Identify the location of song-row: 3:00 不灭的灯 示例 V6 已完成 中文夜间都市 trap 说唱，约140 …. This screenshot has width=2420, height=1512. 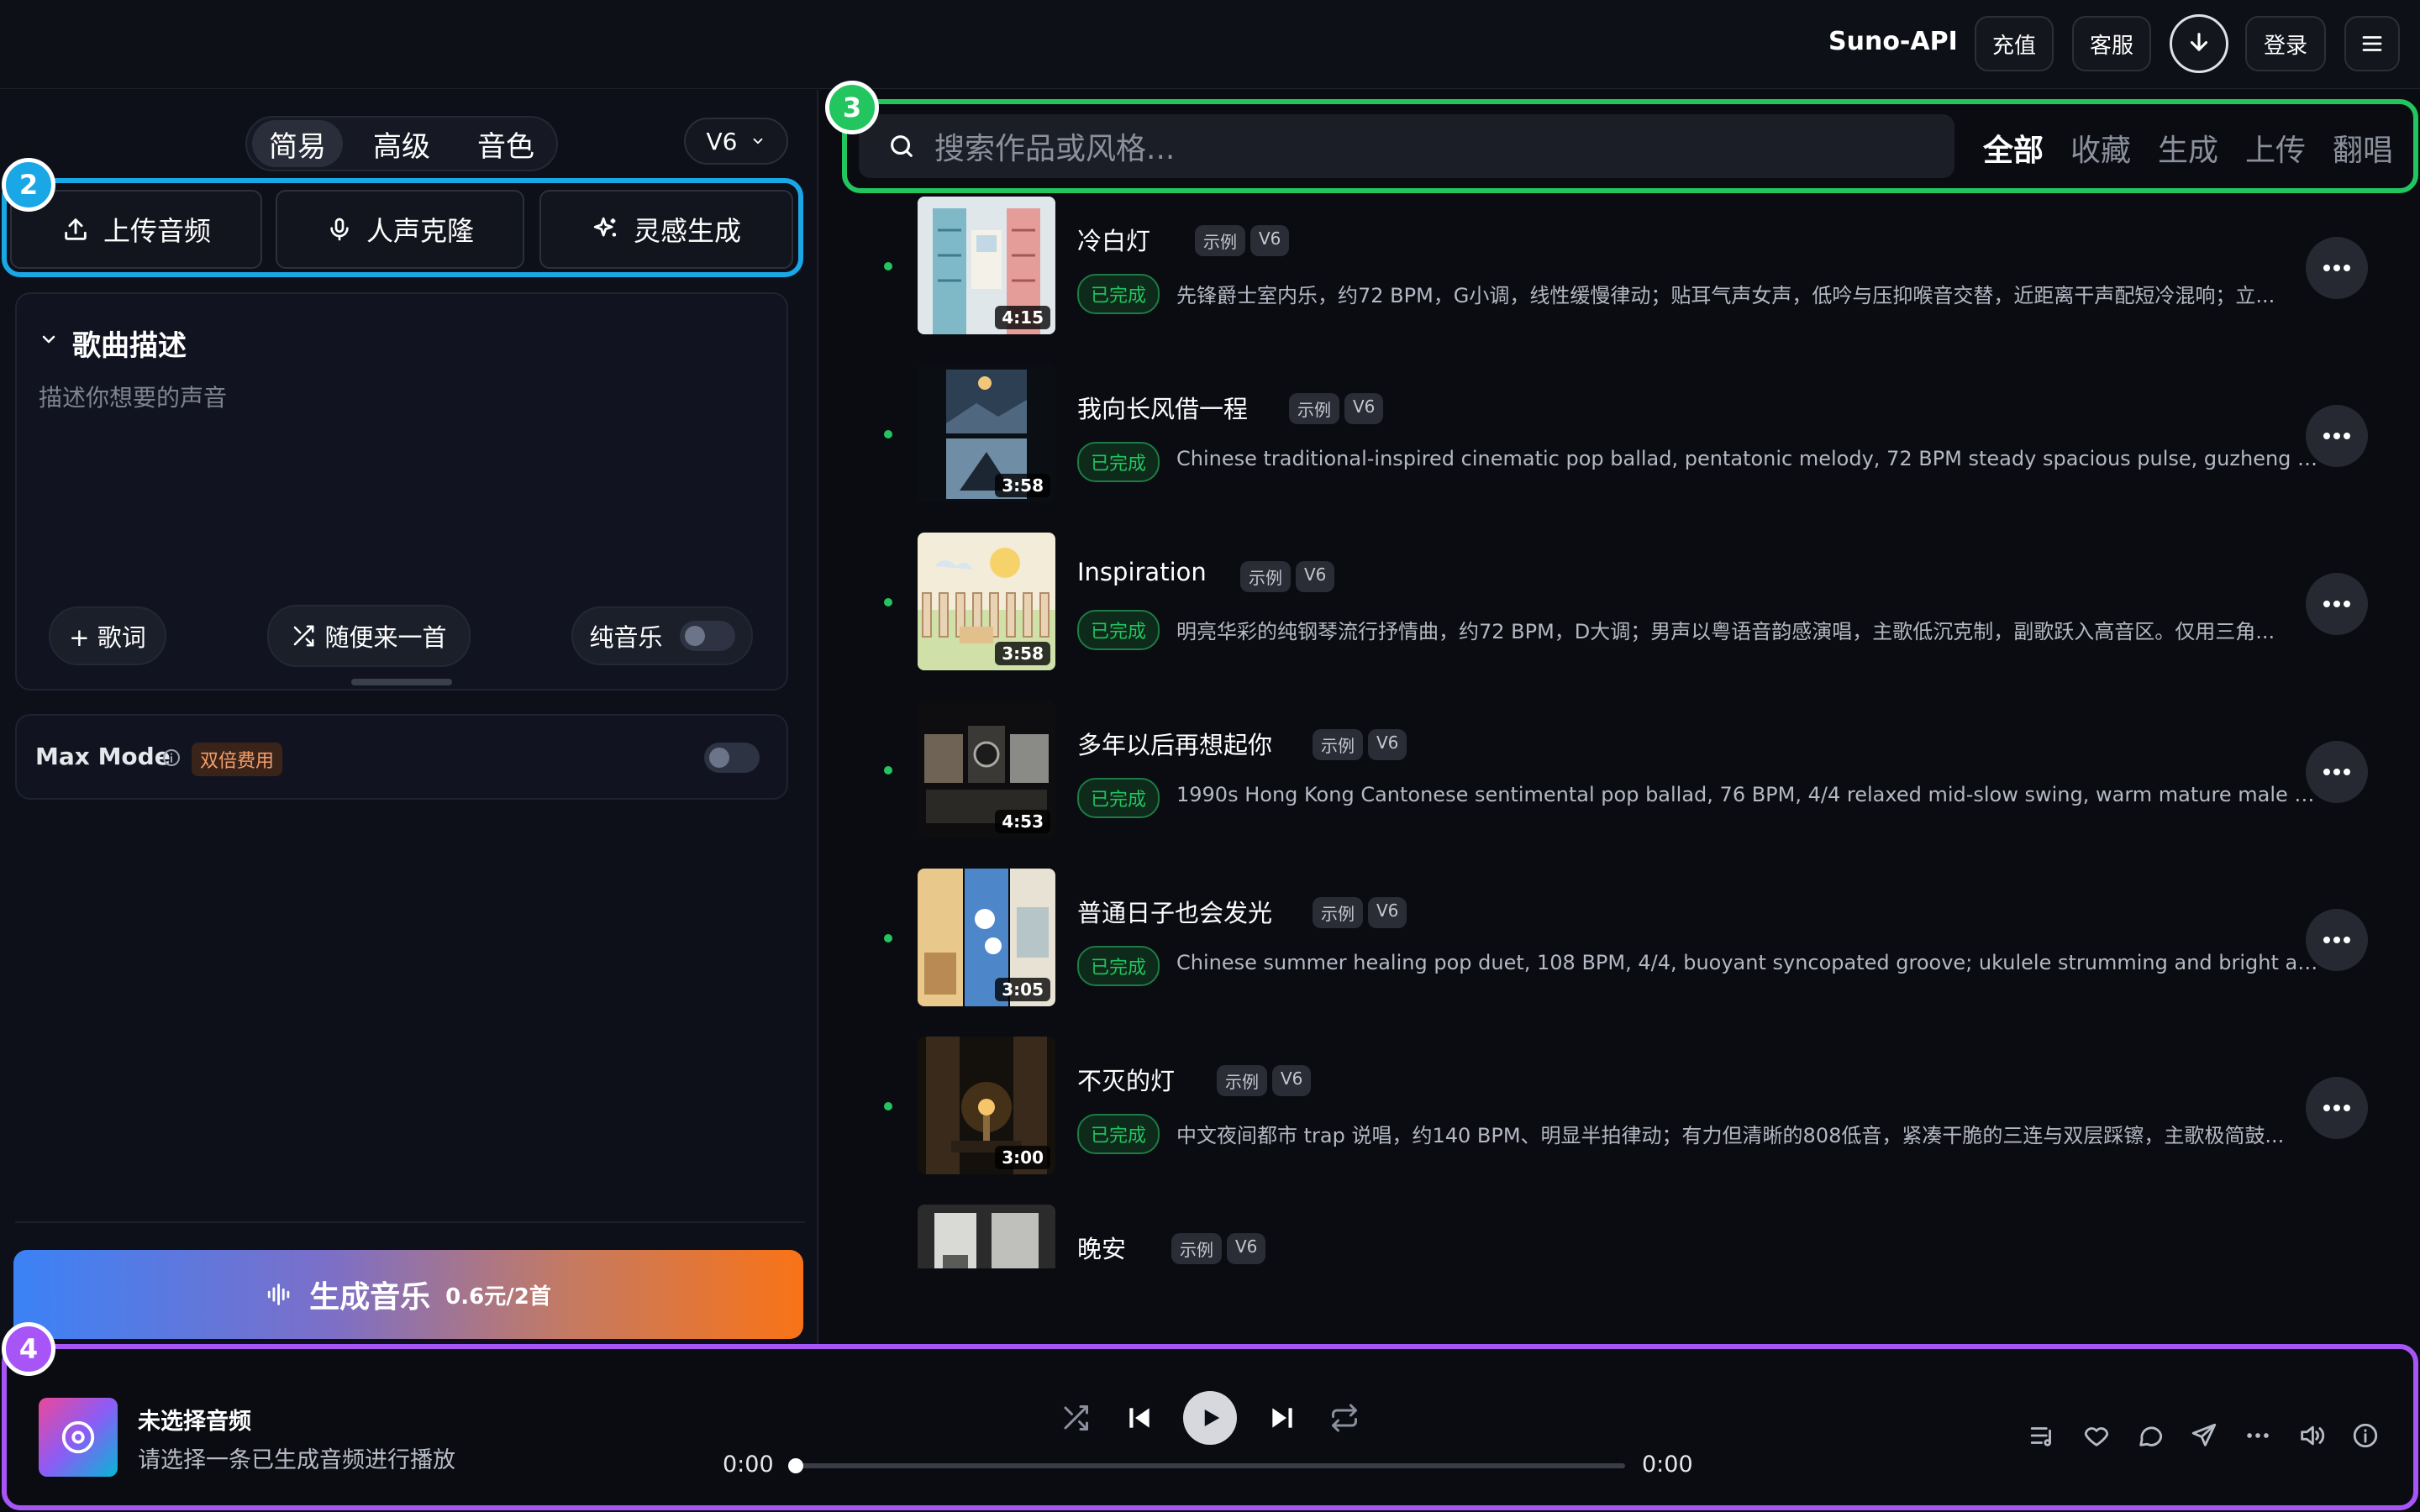
(1638, 1116).